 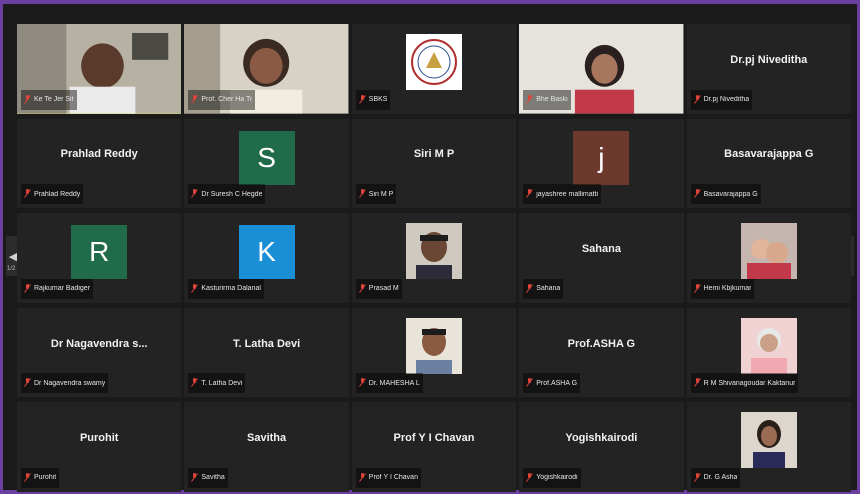 I want to click on participant-name: Yogishkairodi, so click(x=557, y=478).